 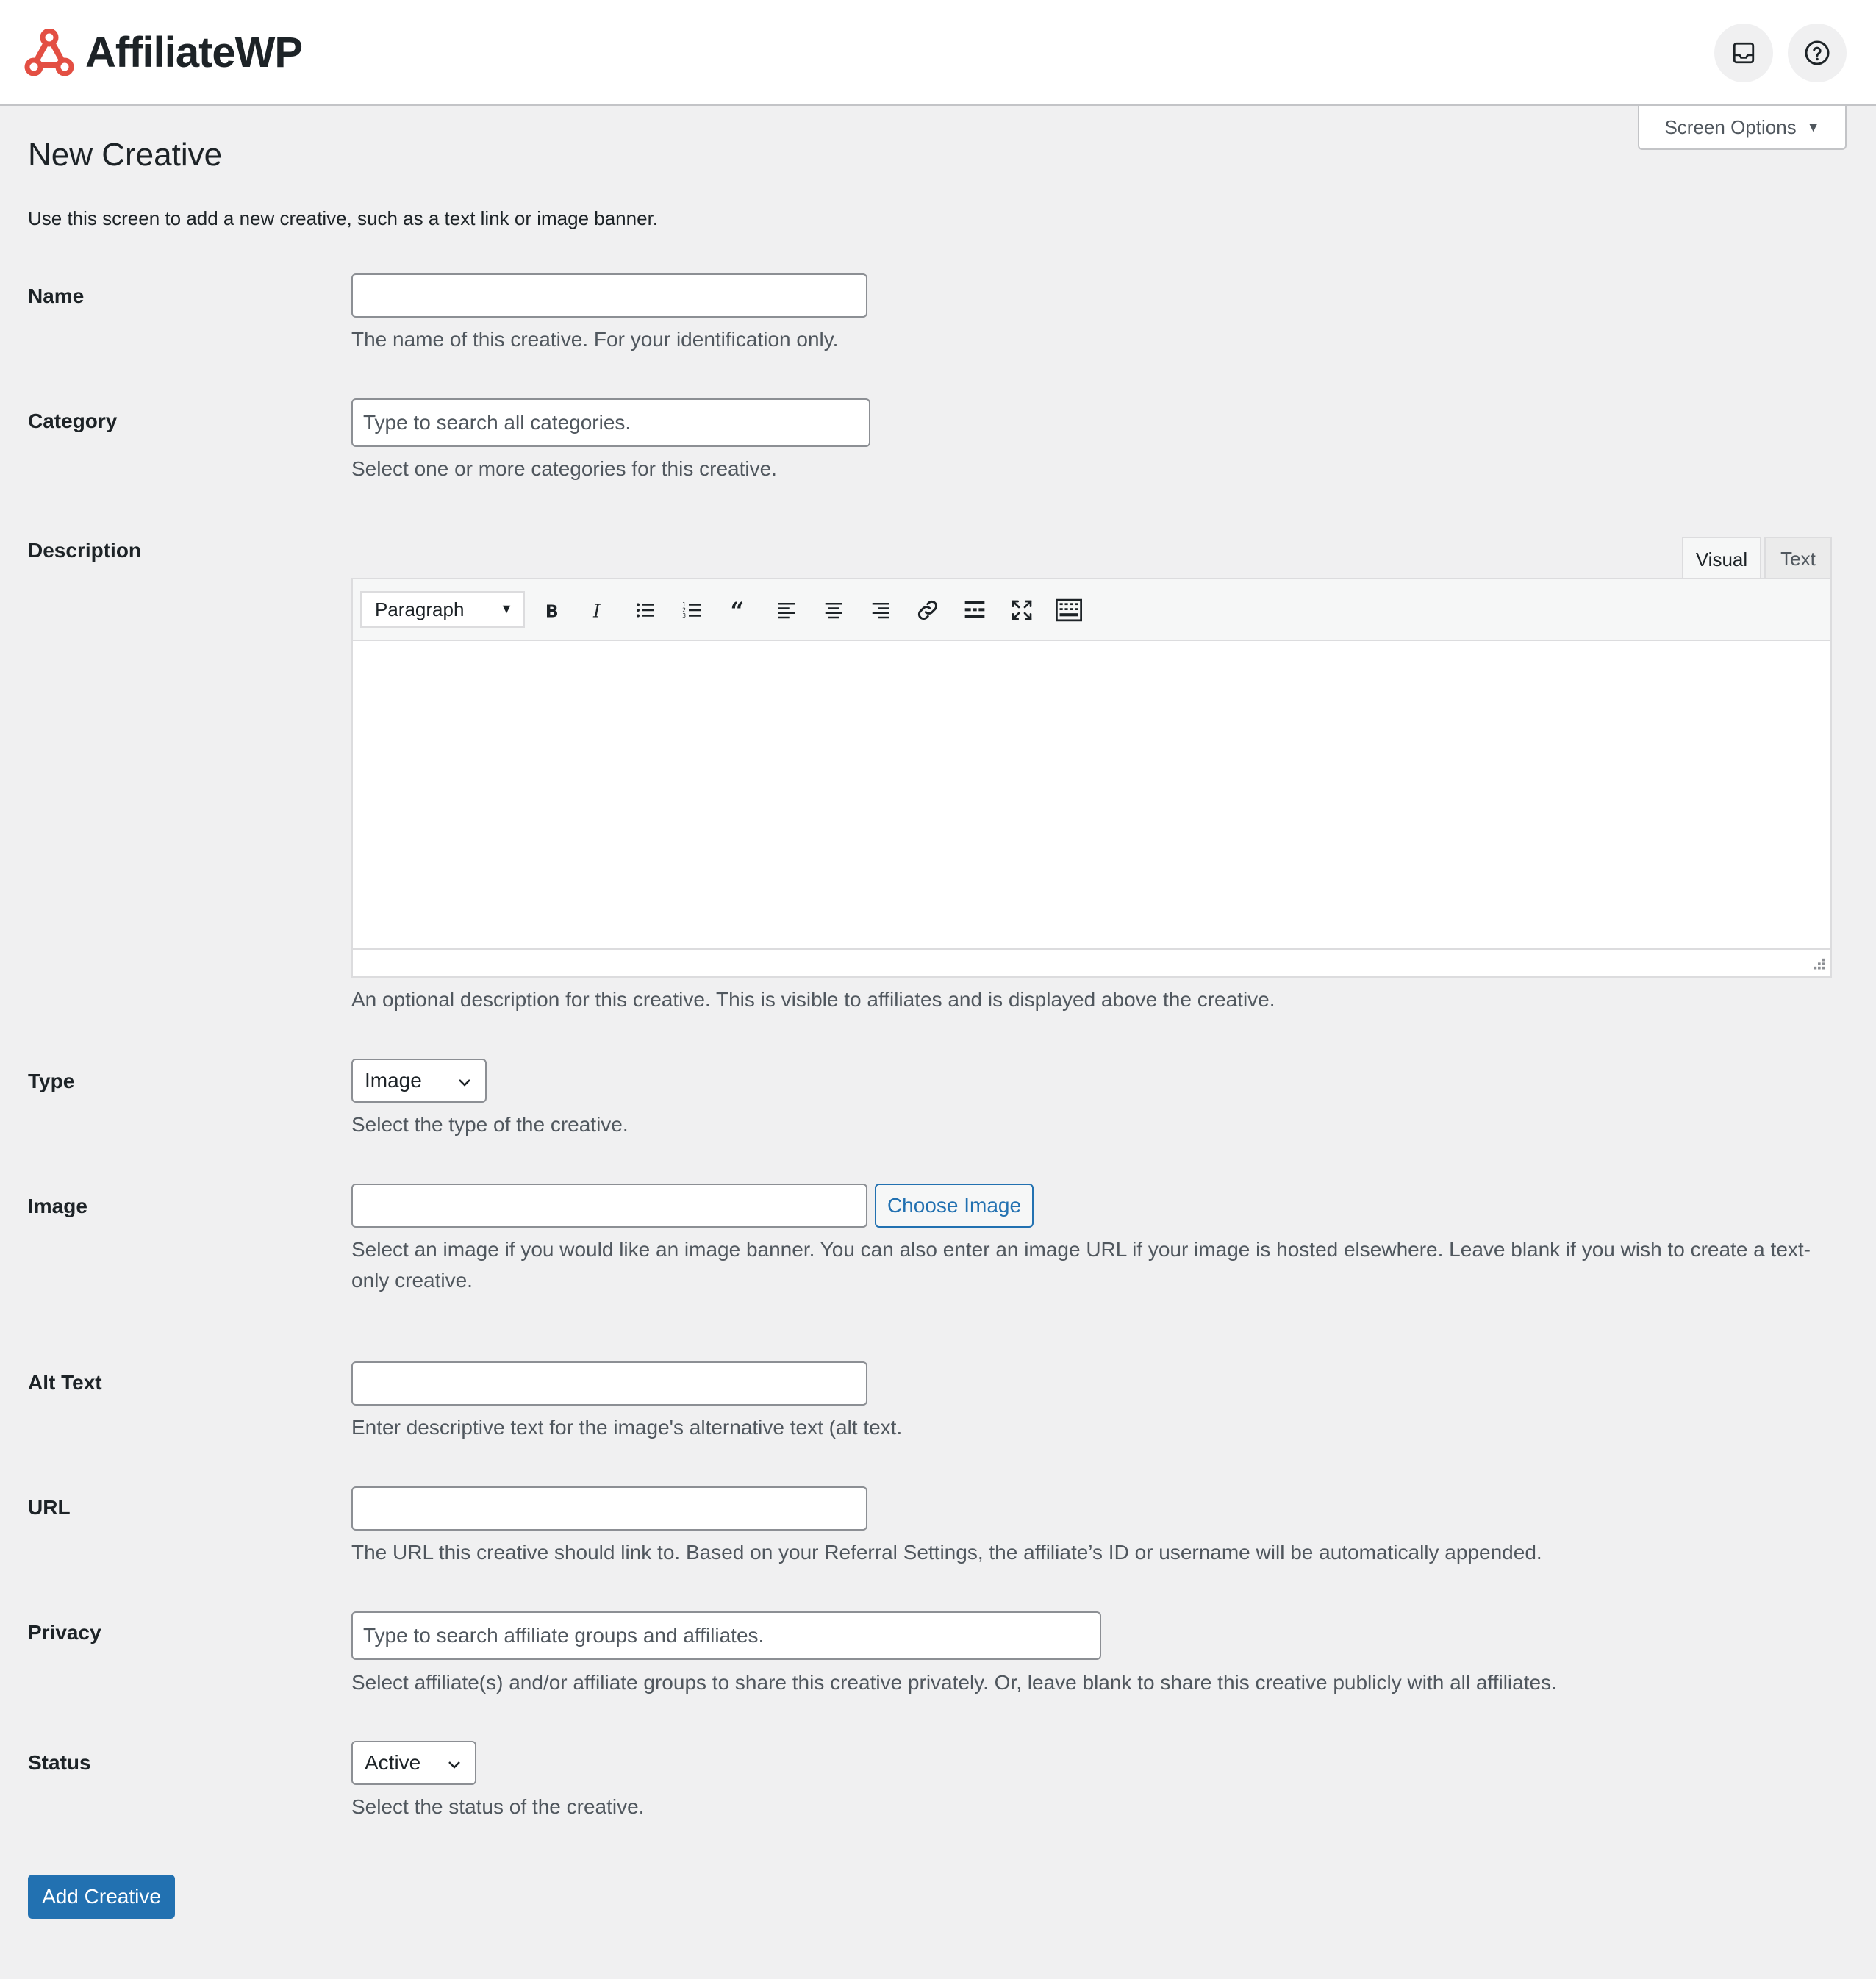 I want to click on category-label: Category, so click(x=73, y=420).